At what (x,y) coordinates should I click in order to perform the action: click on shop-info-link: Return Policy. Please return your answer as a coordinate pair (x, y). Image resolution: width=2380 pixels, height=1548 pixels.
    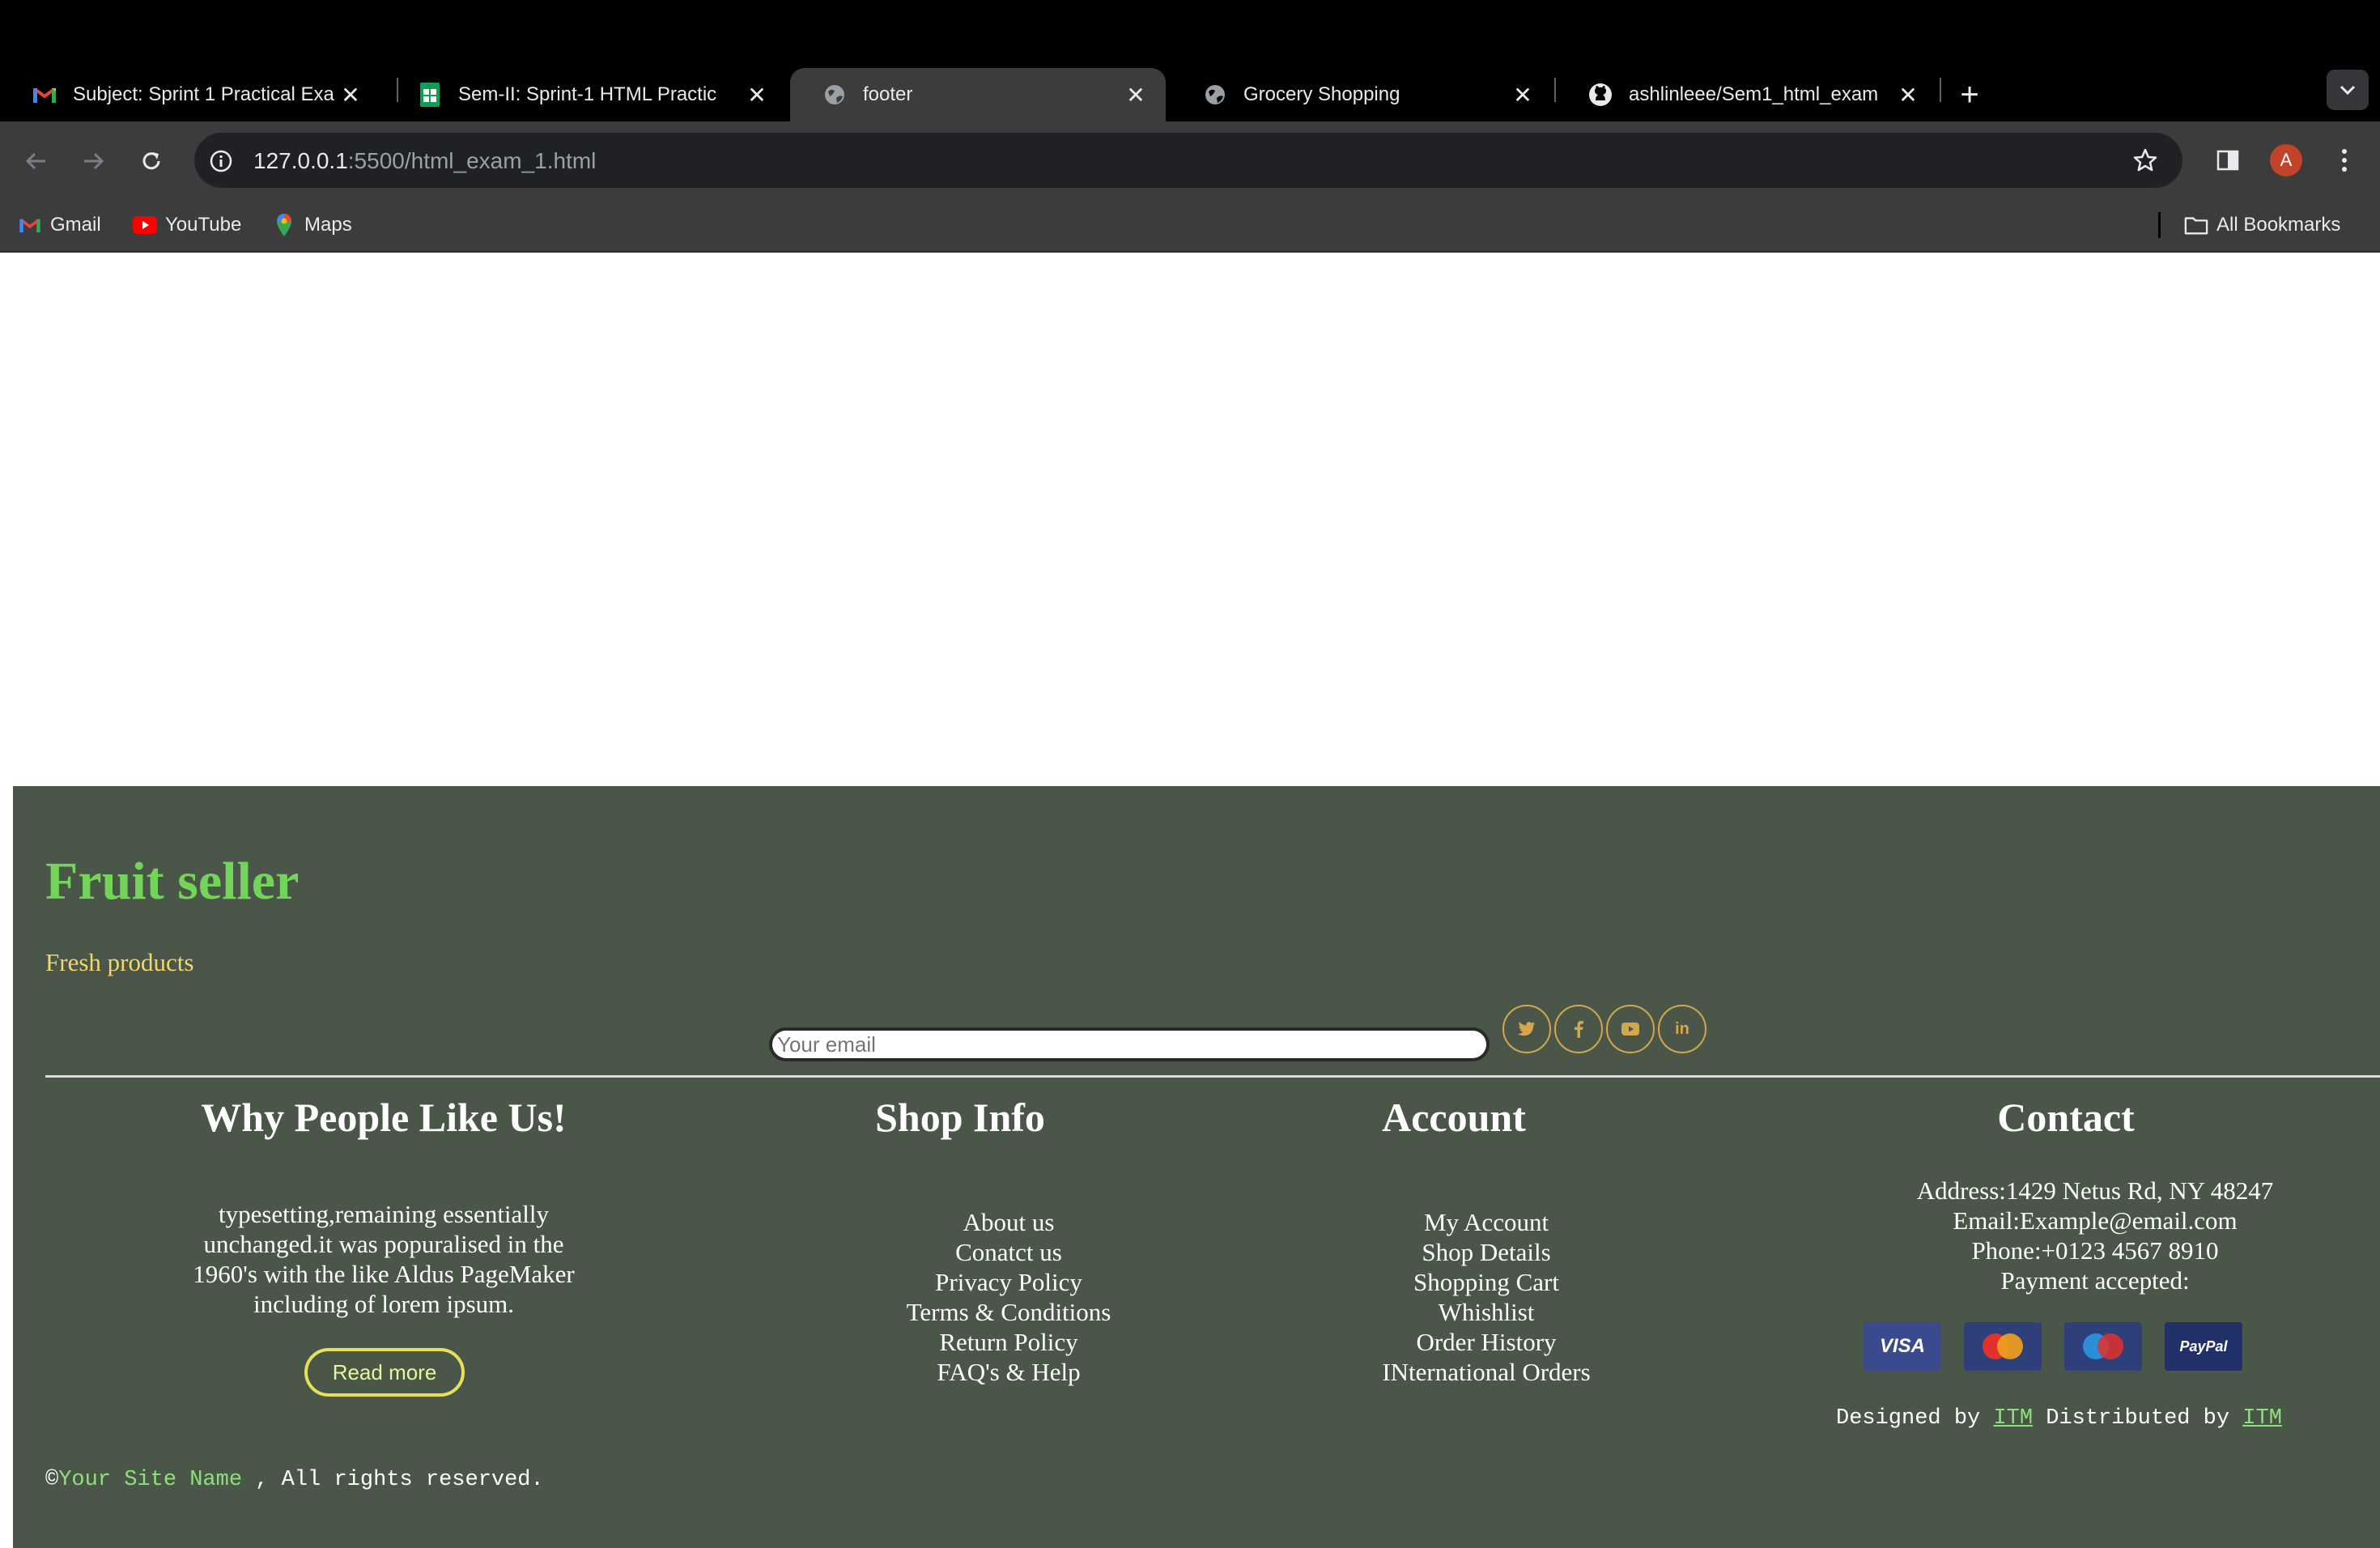
    Looking at the image, I should click on (1008, 1342).